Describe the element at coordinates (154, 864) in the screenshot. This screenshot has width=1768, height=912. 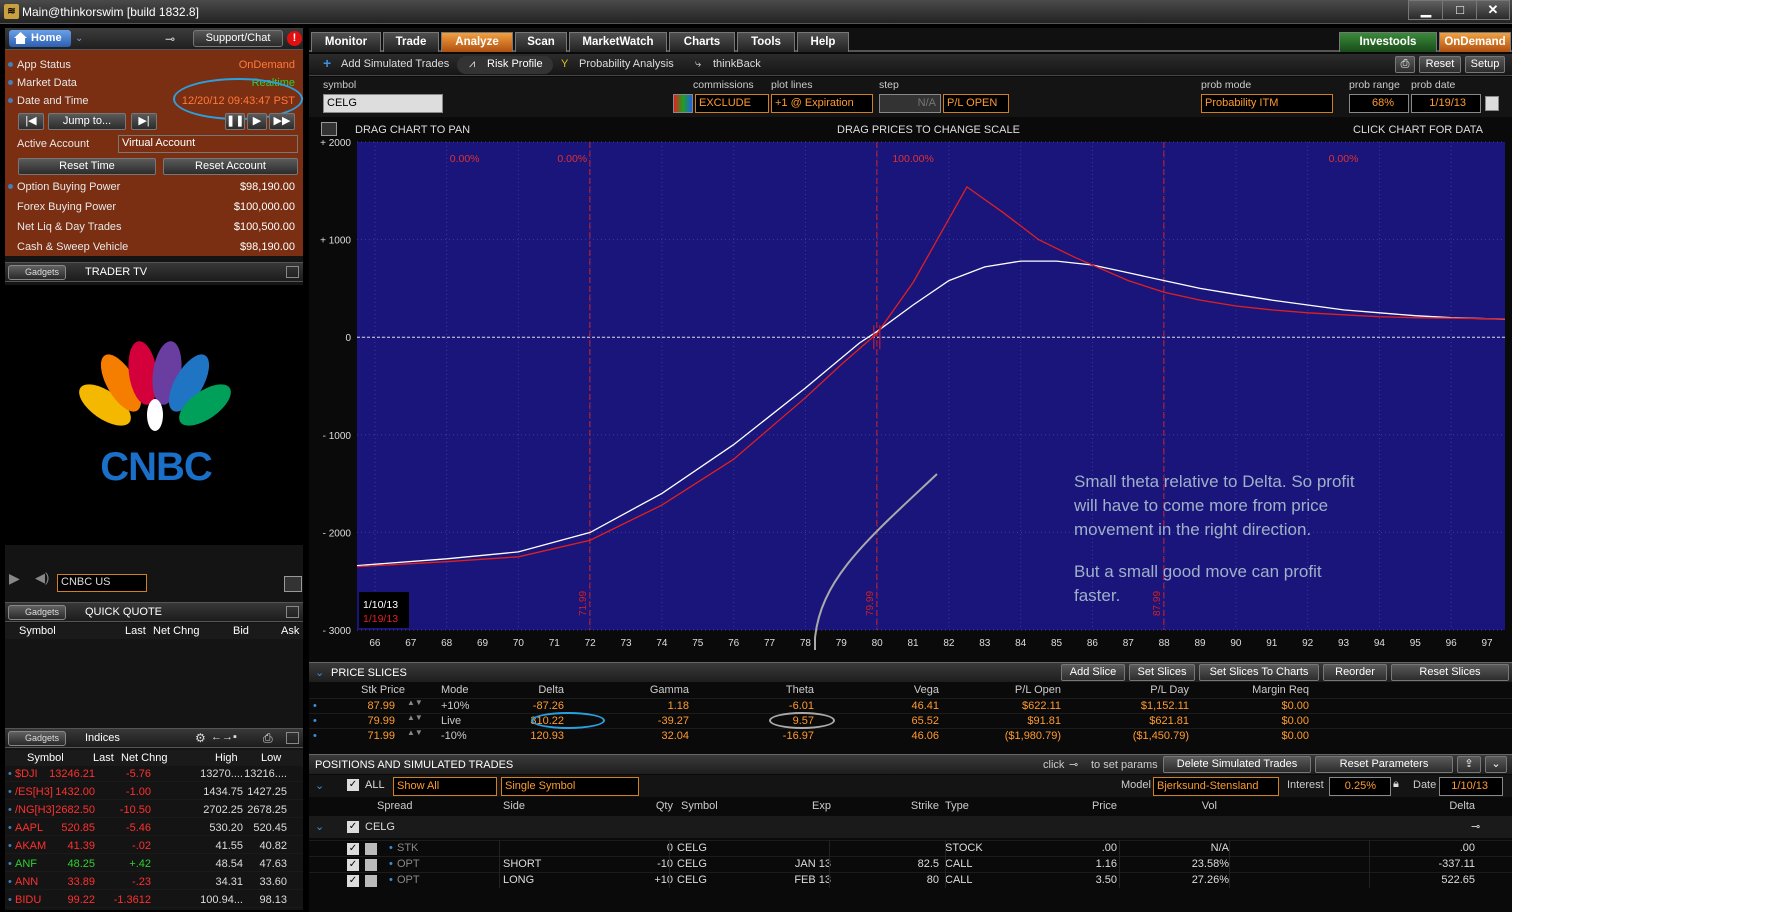
I see `index-row: • ANF 48.25 +.42 48.54 47.63` at that location.